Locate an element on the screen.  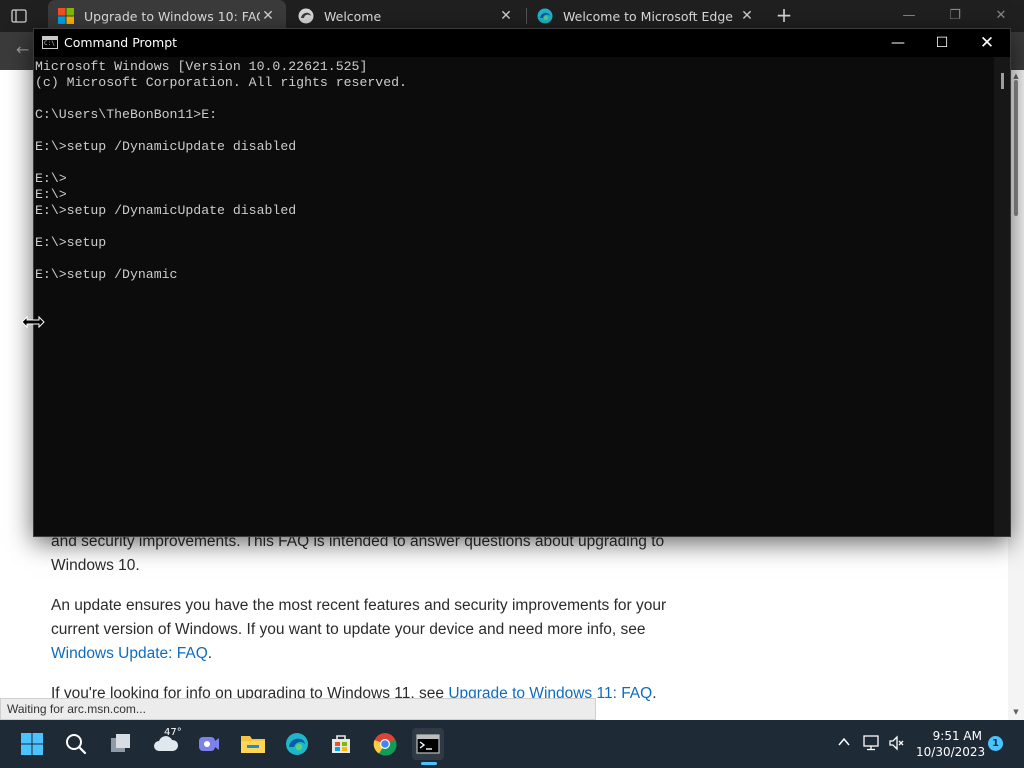
tab-actions-menu-icon is located at coordinates (19, 16).